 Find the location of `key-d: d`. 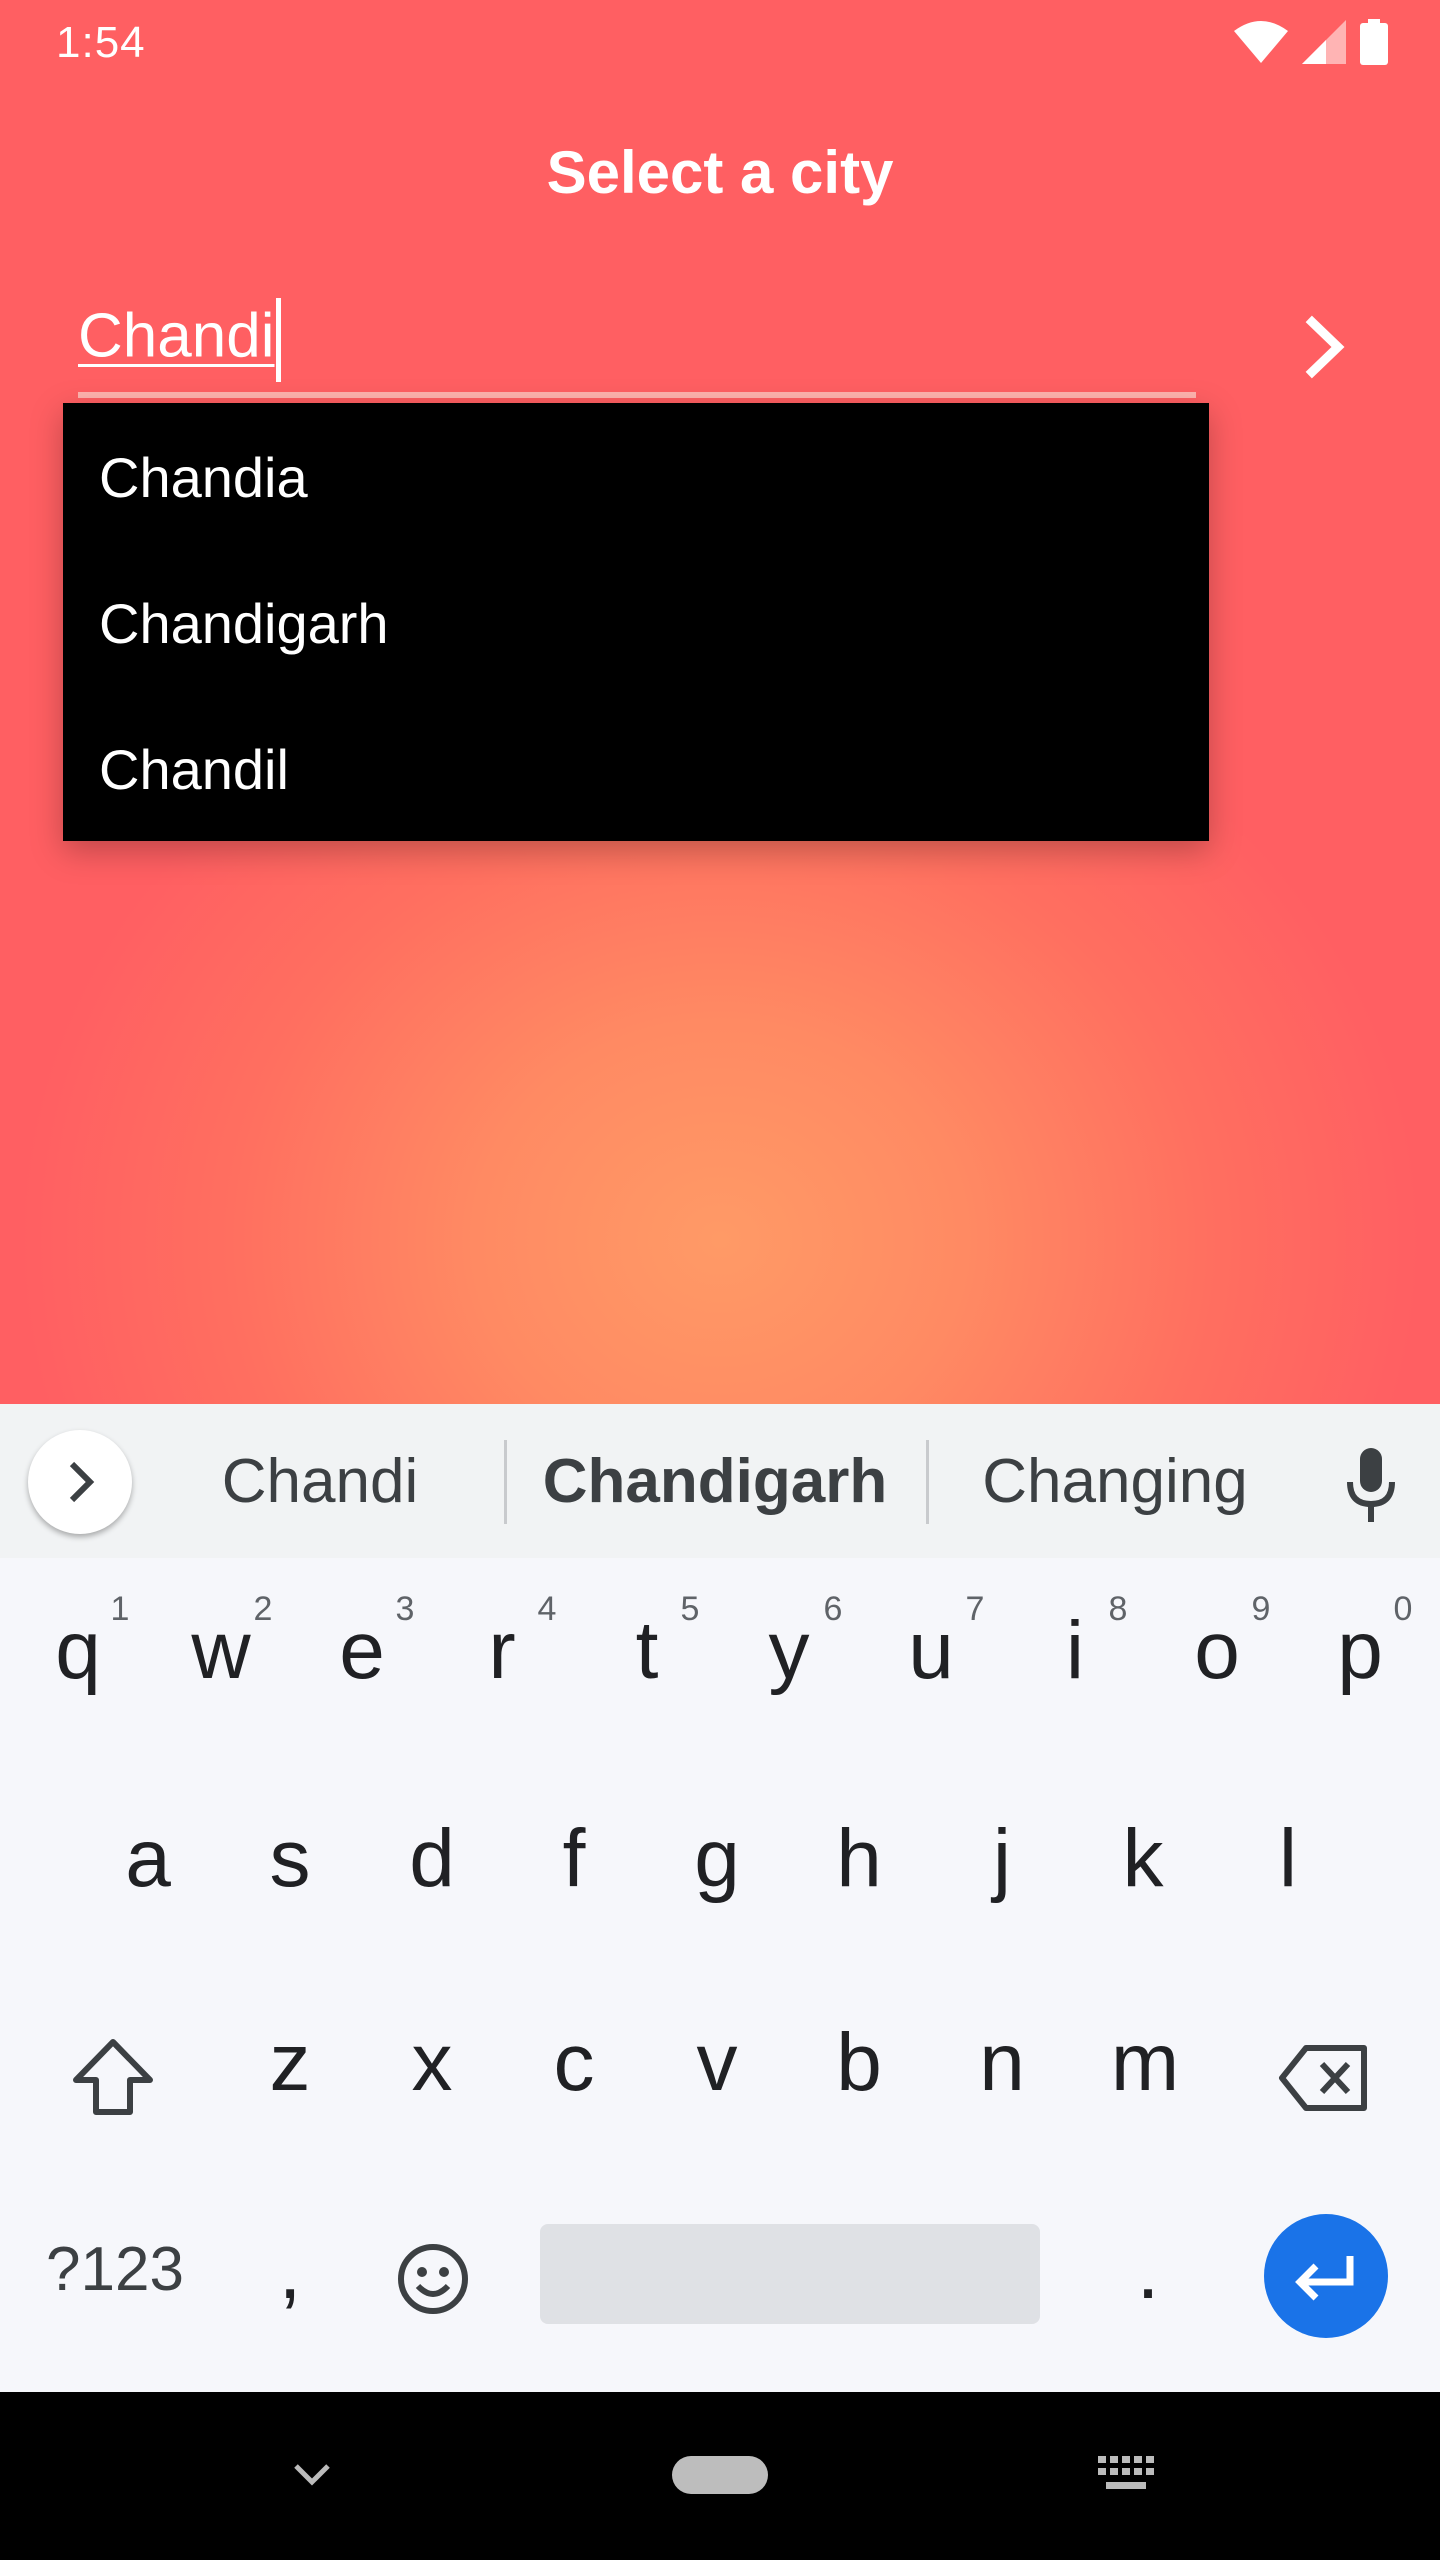

key-d: d is located at coordinates (432, 1859).